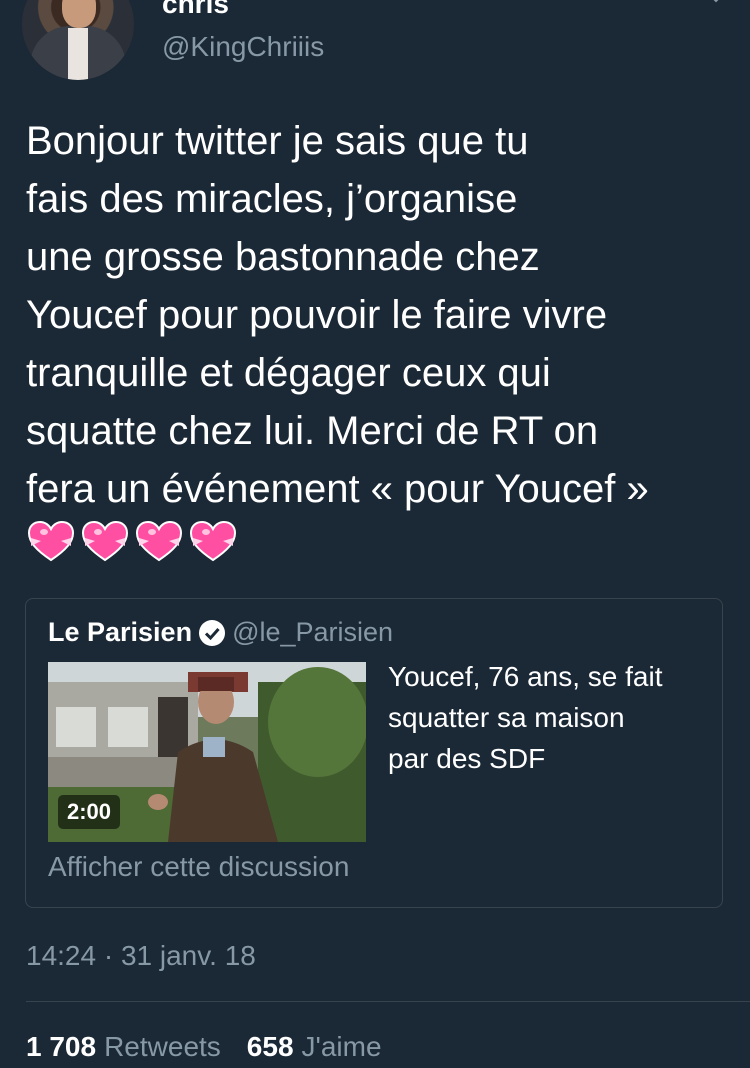  I want to click on retweets-stat: 1 708 Retweets, so click(123, 1047).